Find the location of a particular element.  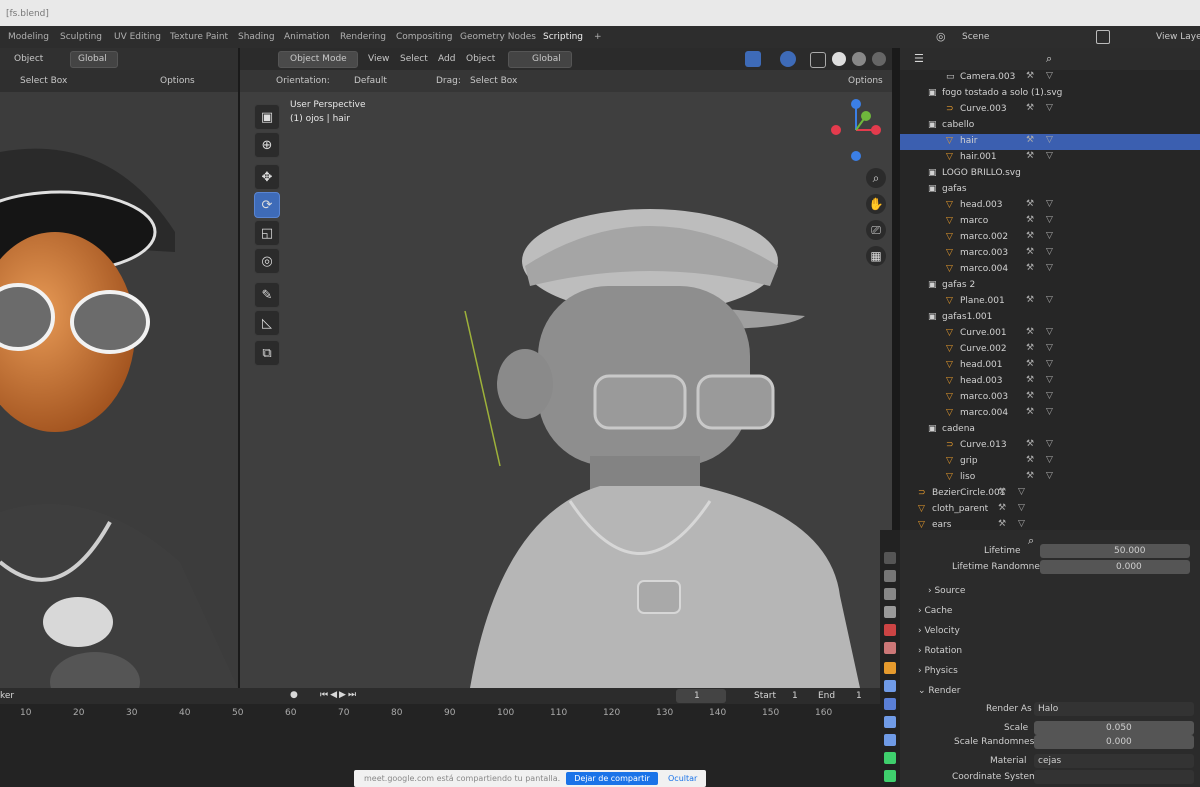

hand-pan-icon: ✋ is located at coordinates (876, 204).